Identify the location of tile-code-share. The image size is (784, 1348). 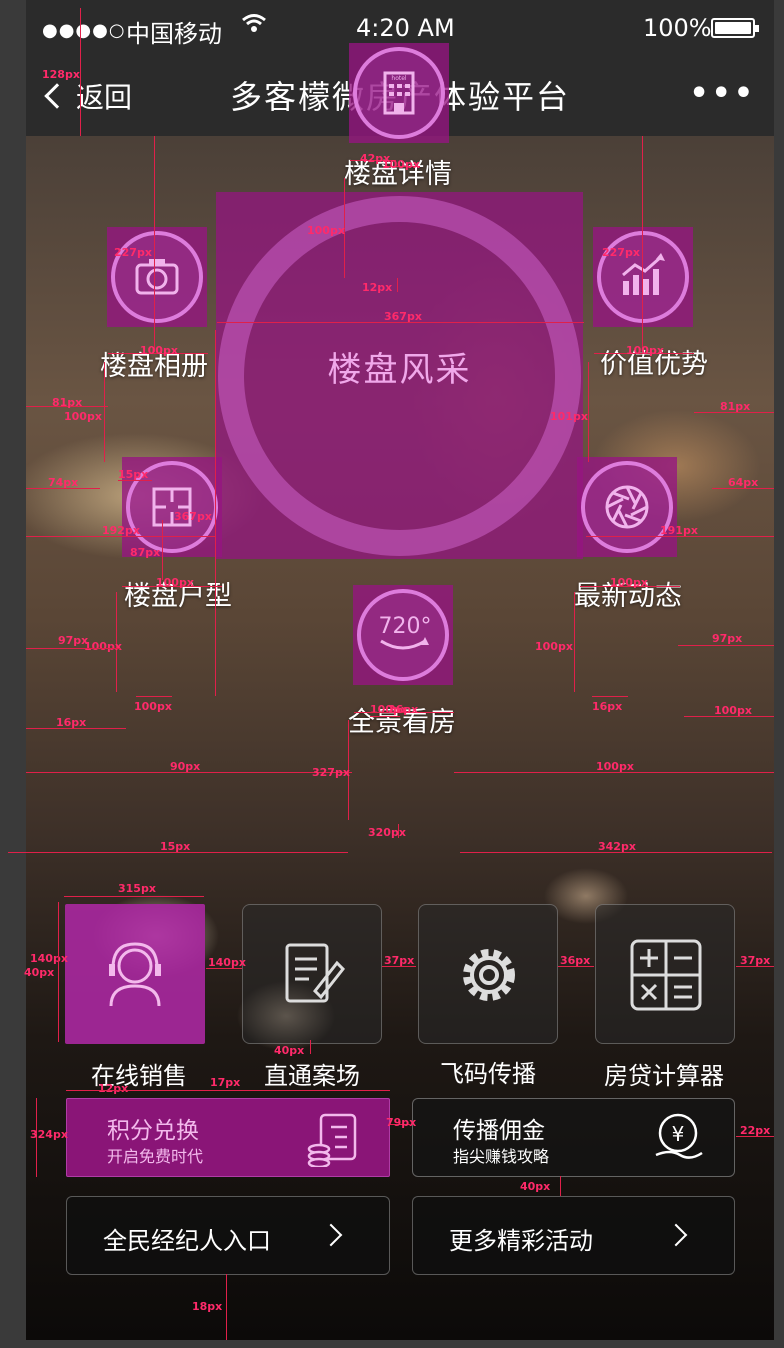
(488, 974).